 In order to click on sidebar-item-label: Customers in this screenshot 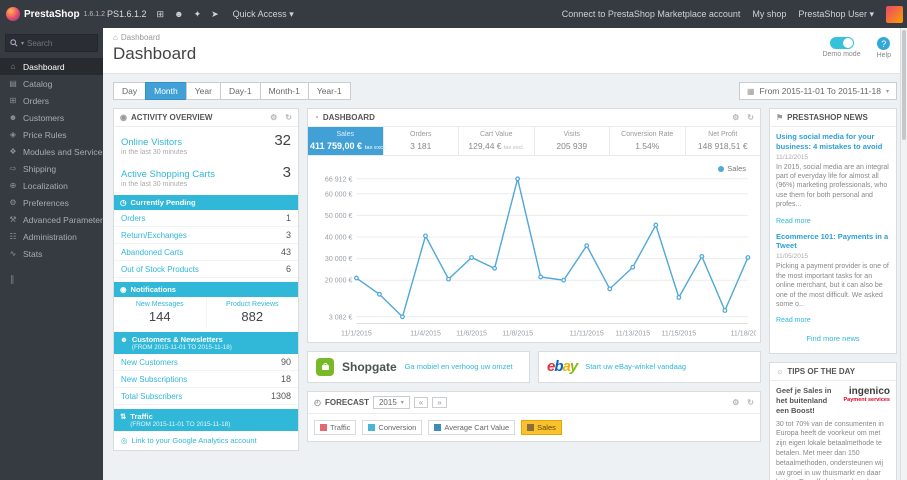, I will do `click(44, 117)`.